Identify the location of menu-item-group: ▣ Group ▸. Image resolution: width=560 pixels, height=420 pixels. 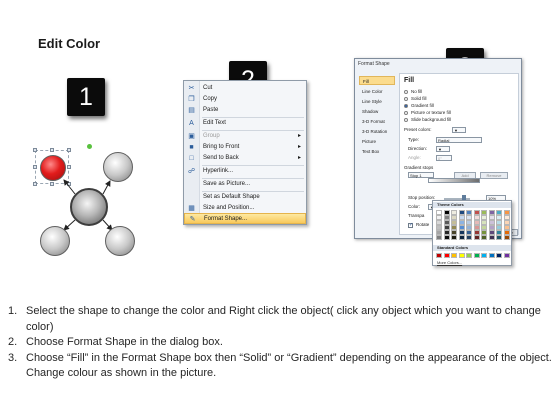
(245, 136).